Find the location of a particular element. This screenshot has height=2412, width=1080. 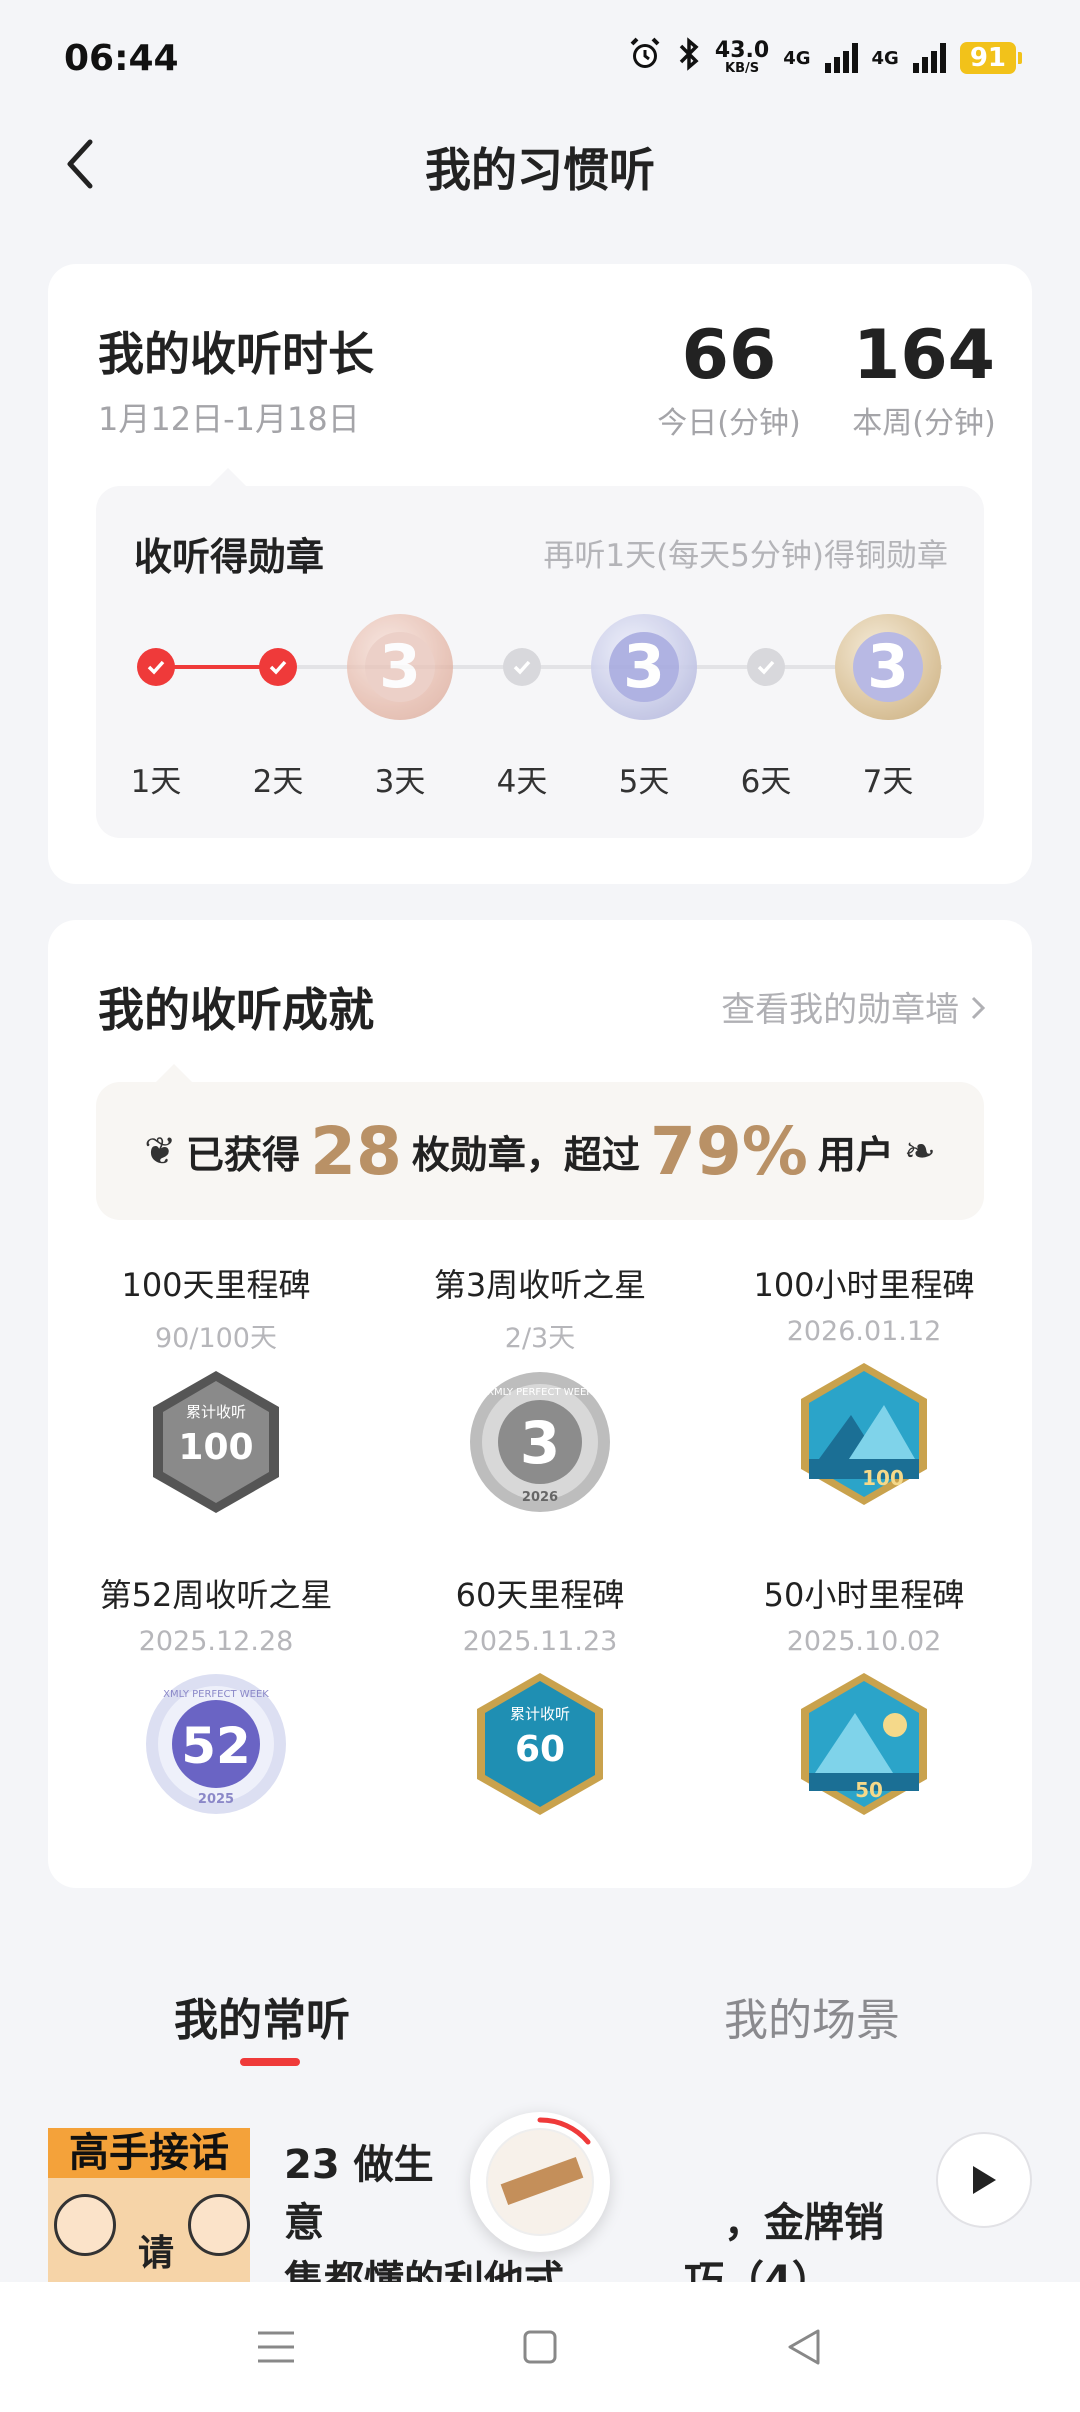

page-title: 我的习惯听 is located at coordinates (540, 170).